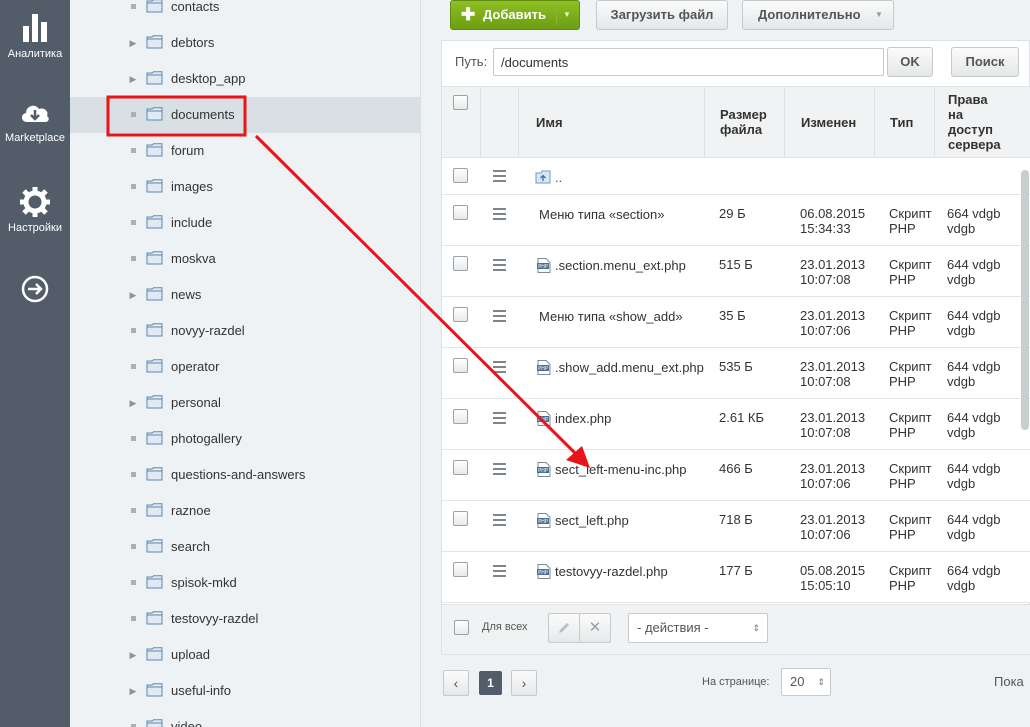 The height and width of the screenshot is (727, 1030). I want to click on highlight-box, so click(176, 116).